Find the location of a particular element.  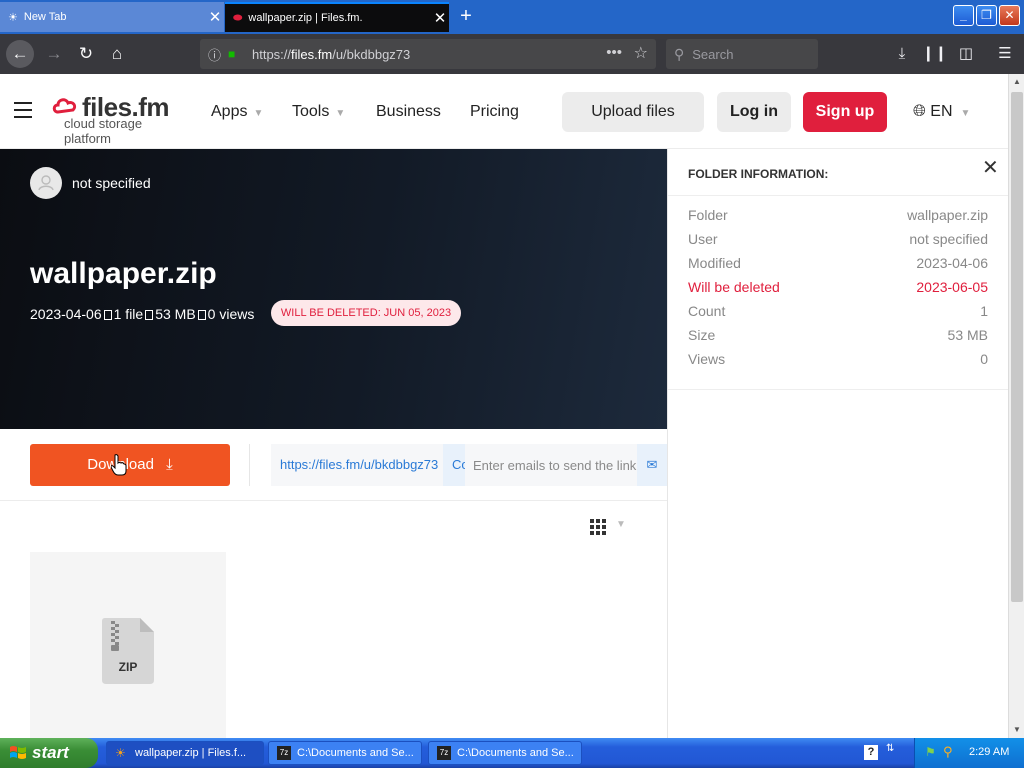

globe-icon: 🌐︎ is located at coordinates (919, 111).